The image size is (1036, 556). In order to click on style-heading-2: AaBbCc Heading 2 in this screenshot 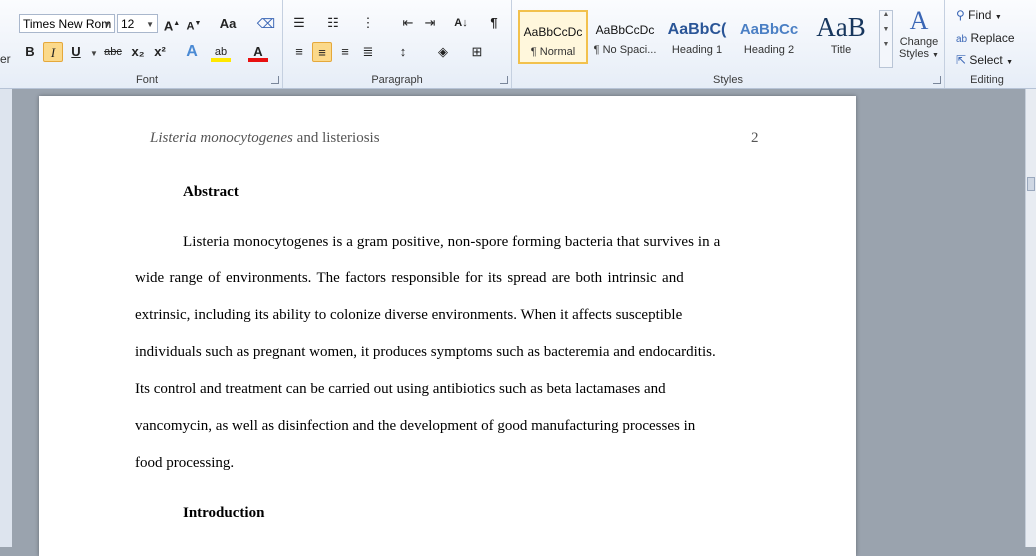, I will do `click(769, 37)`.